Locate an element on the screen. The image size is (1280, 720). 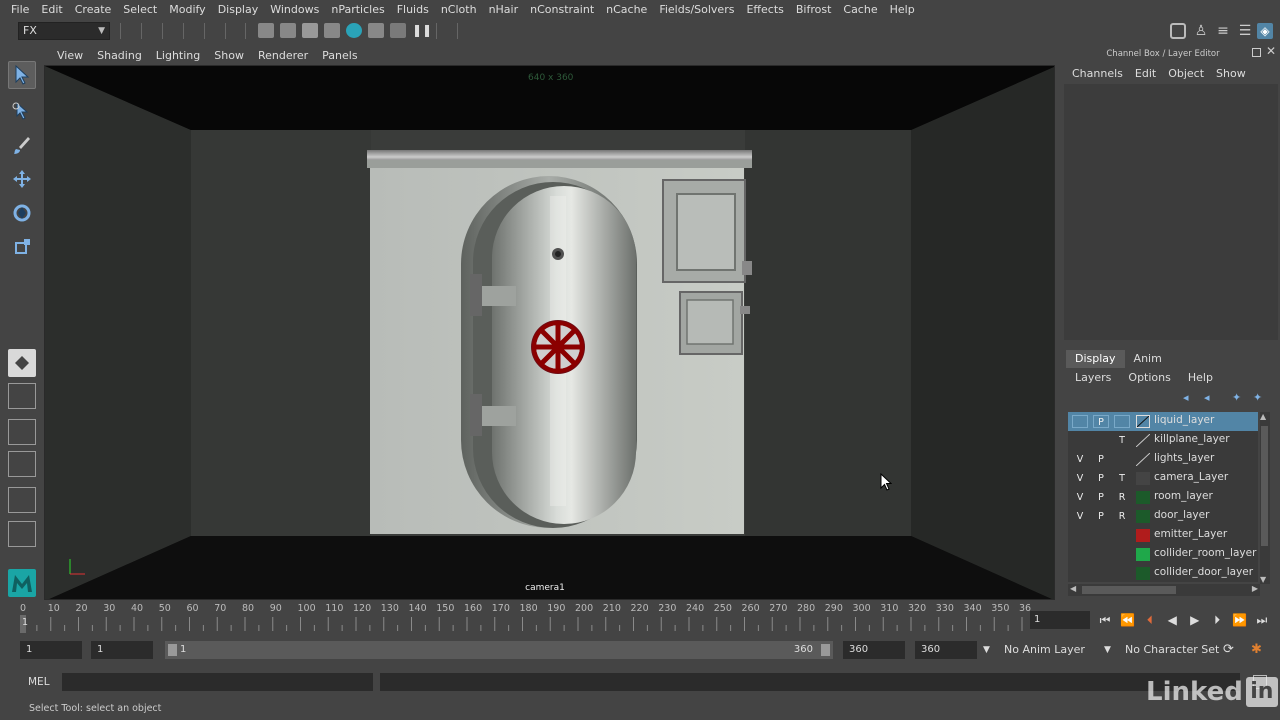
anim-layer-dropdown: No Anim Layer is located at coordinates (1044, 650).